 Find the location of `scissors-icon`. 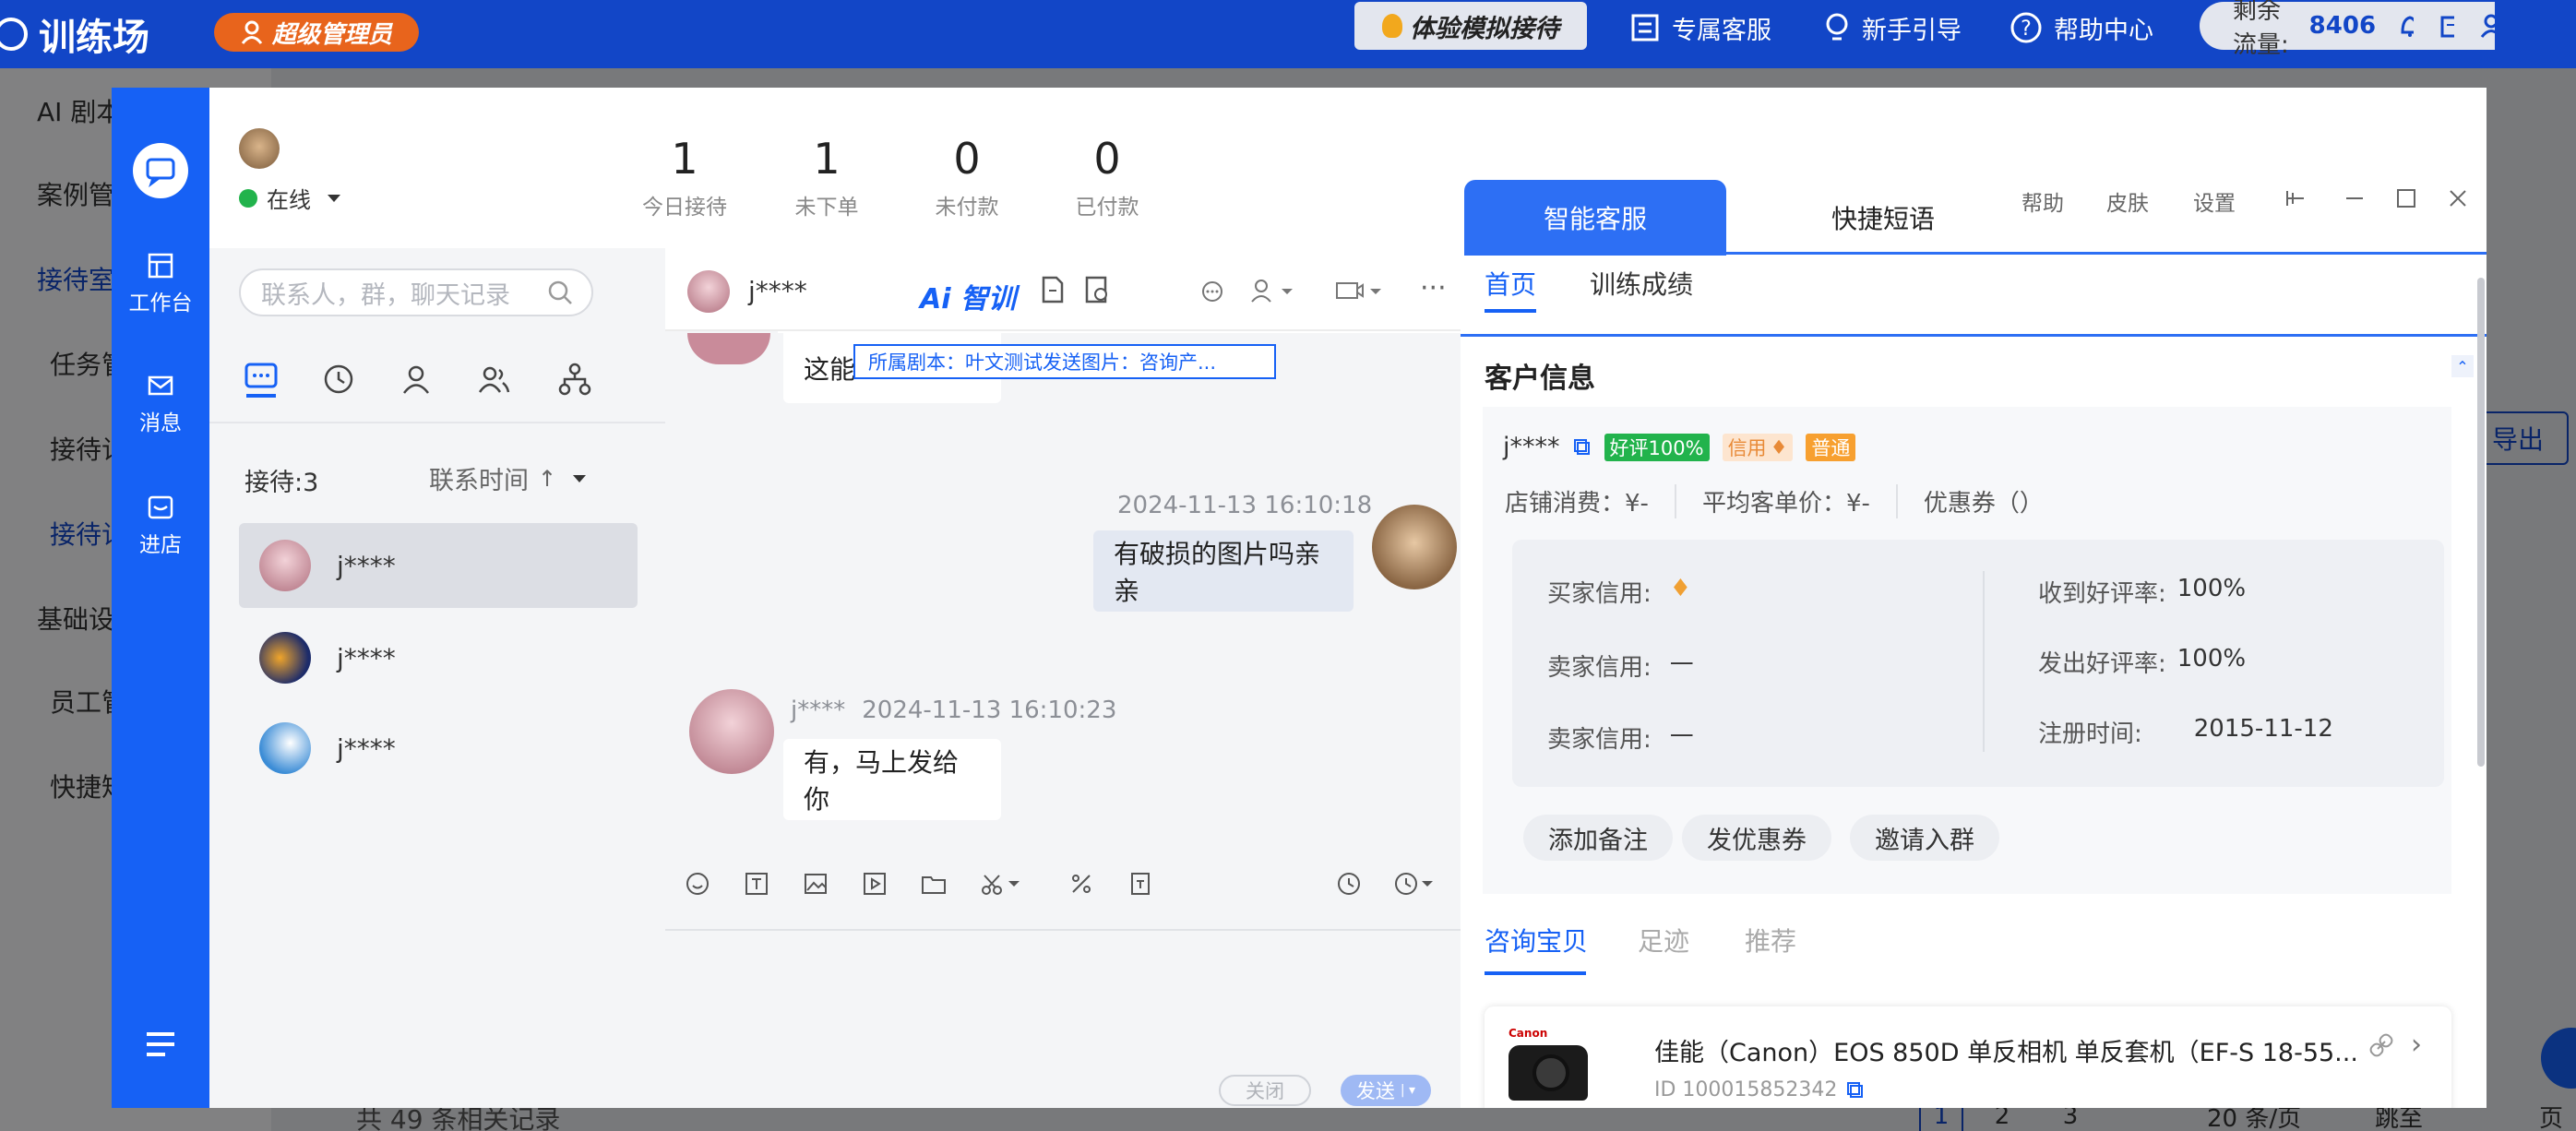

scissors-icon is located at coordinates (1002, 884).